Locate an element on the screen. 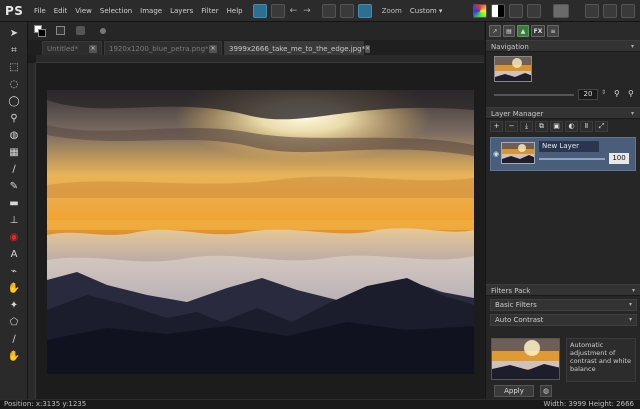 The height and width of the screenshot is (409, 640). blur-tool-icon: ✋ is located at coordinates (14, 289).